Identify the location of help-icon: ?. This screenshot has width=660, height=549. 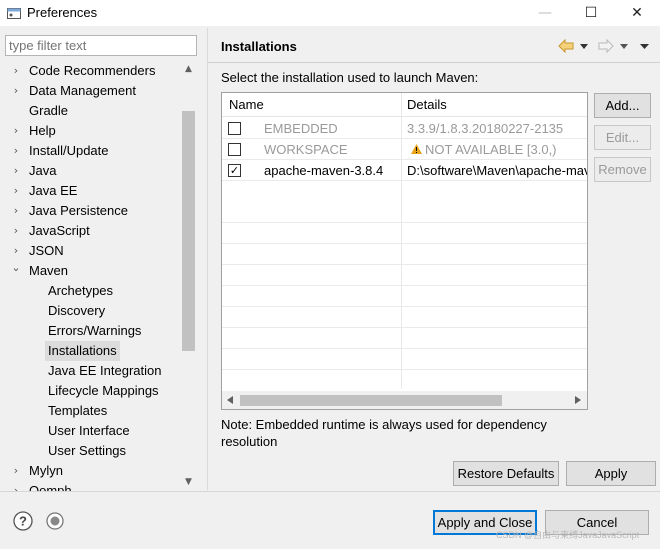
(23, 521).